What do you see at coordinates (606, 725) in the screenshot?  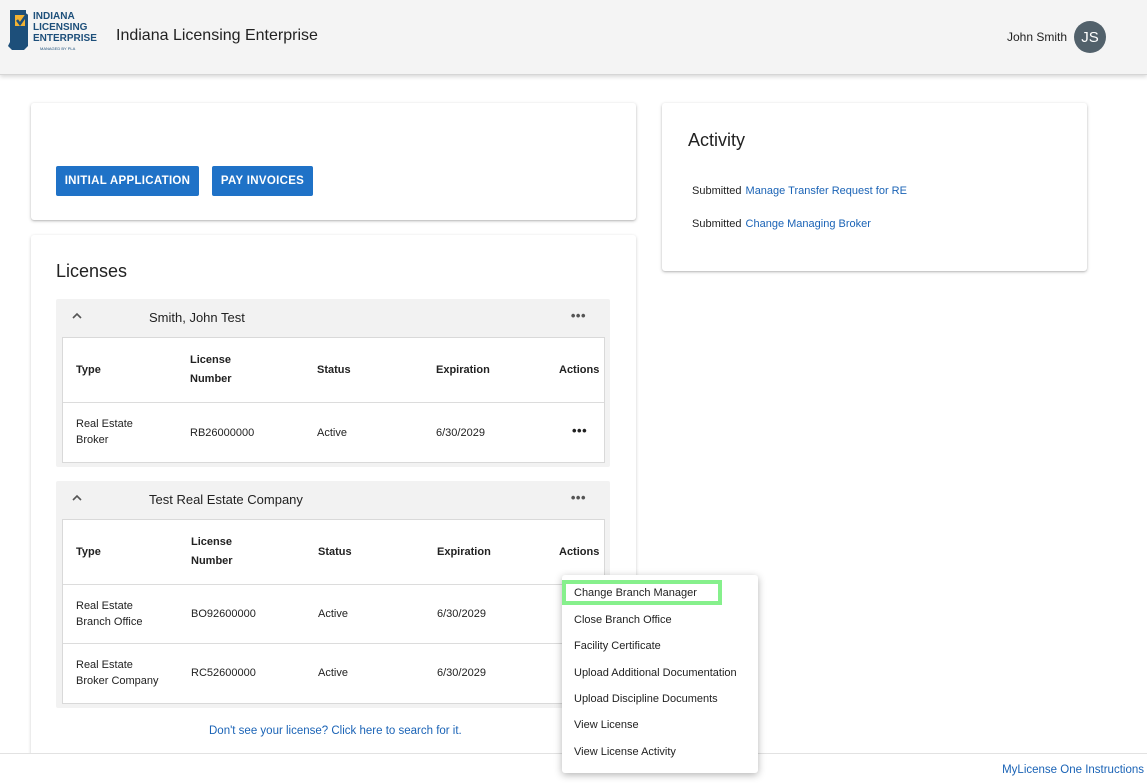 I see `menu-item-view-license: View License` at bounding box center [606, 725].